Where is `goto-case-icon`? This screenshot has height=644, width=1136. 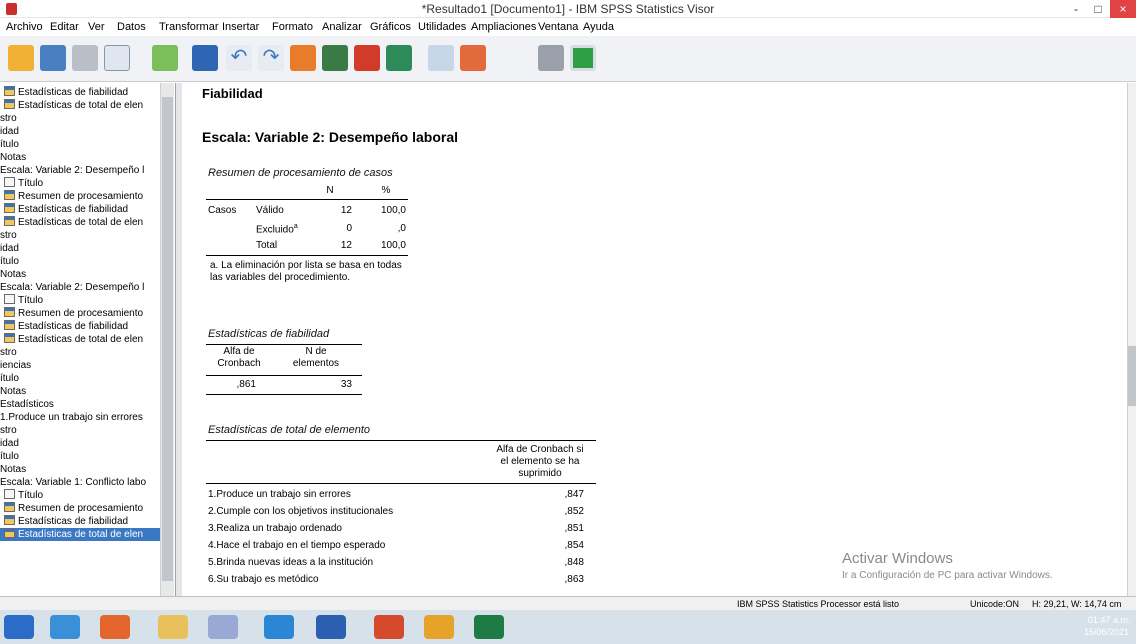 goto-case-icon is located at coordinates (335, 58).